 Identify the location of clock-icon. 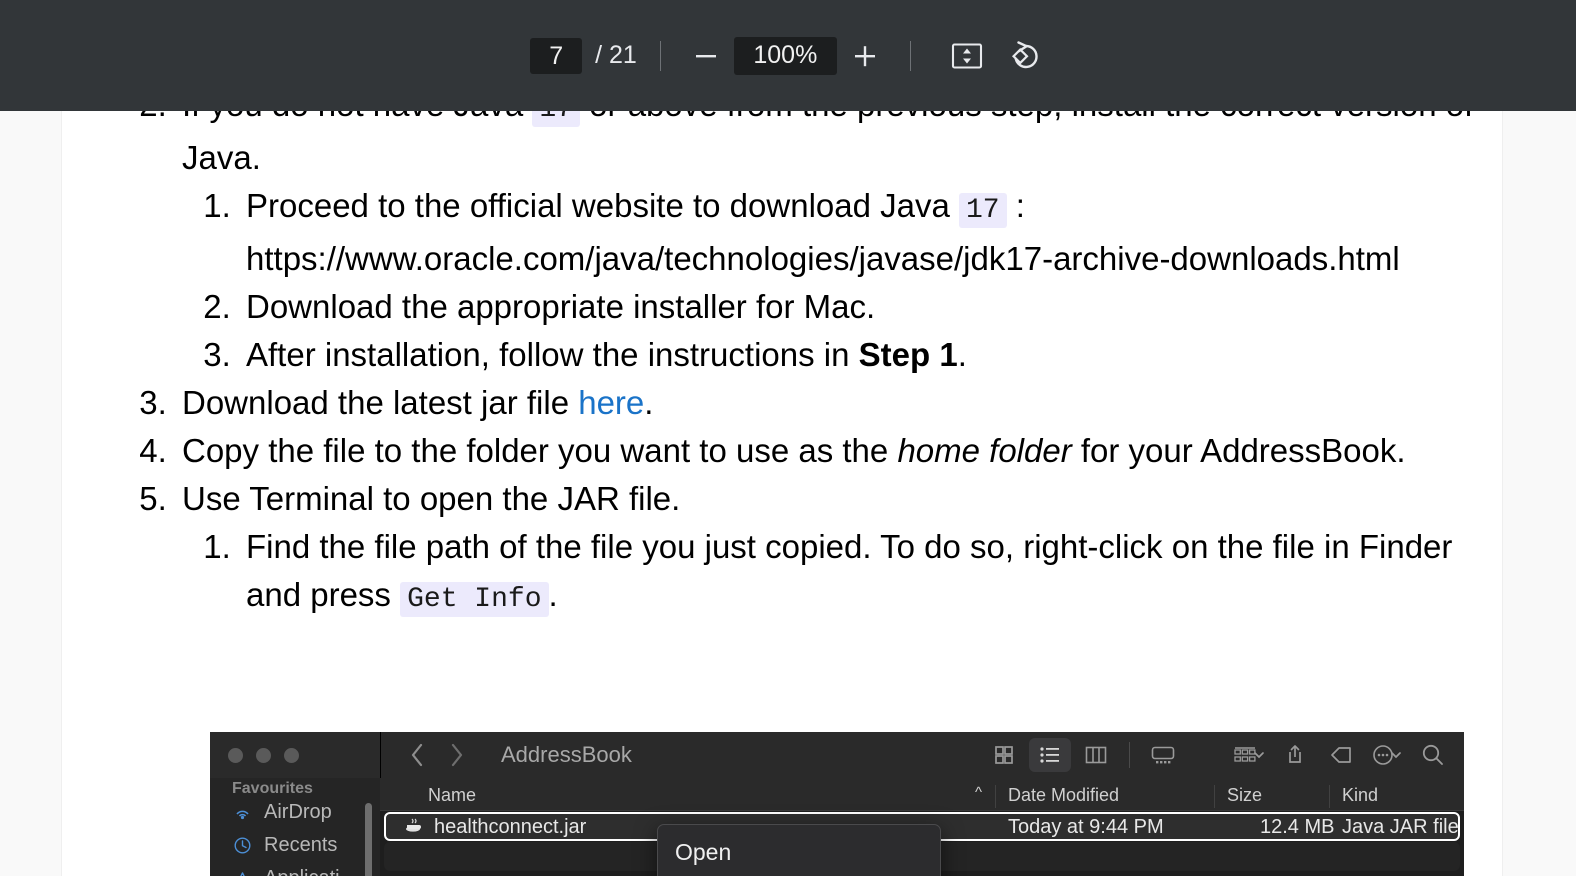
(242, 845).